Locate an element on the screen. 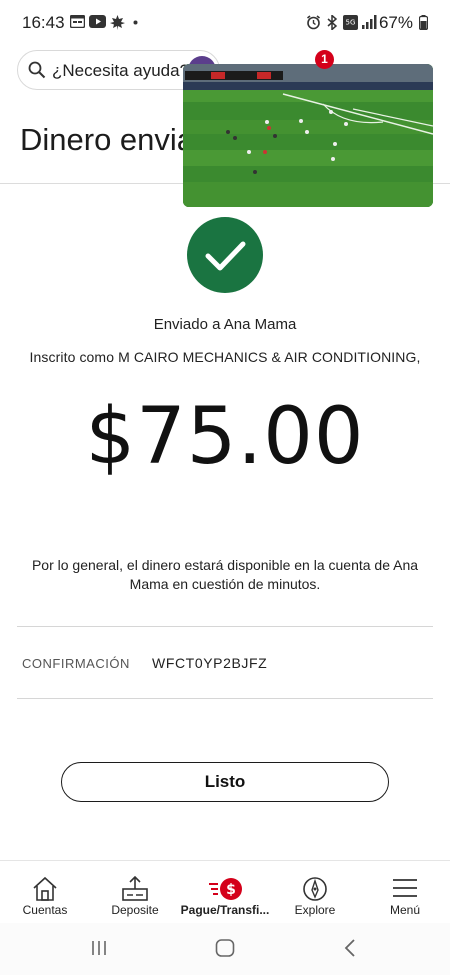 The width and height of the screenshot is (450, 975). dot-icon is located at coordinates (135, 22).